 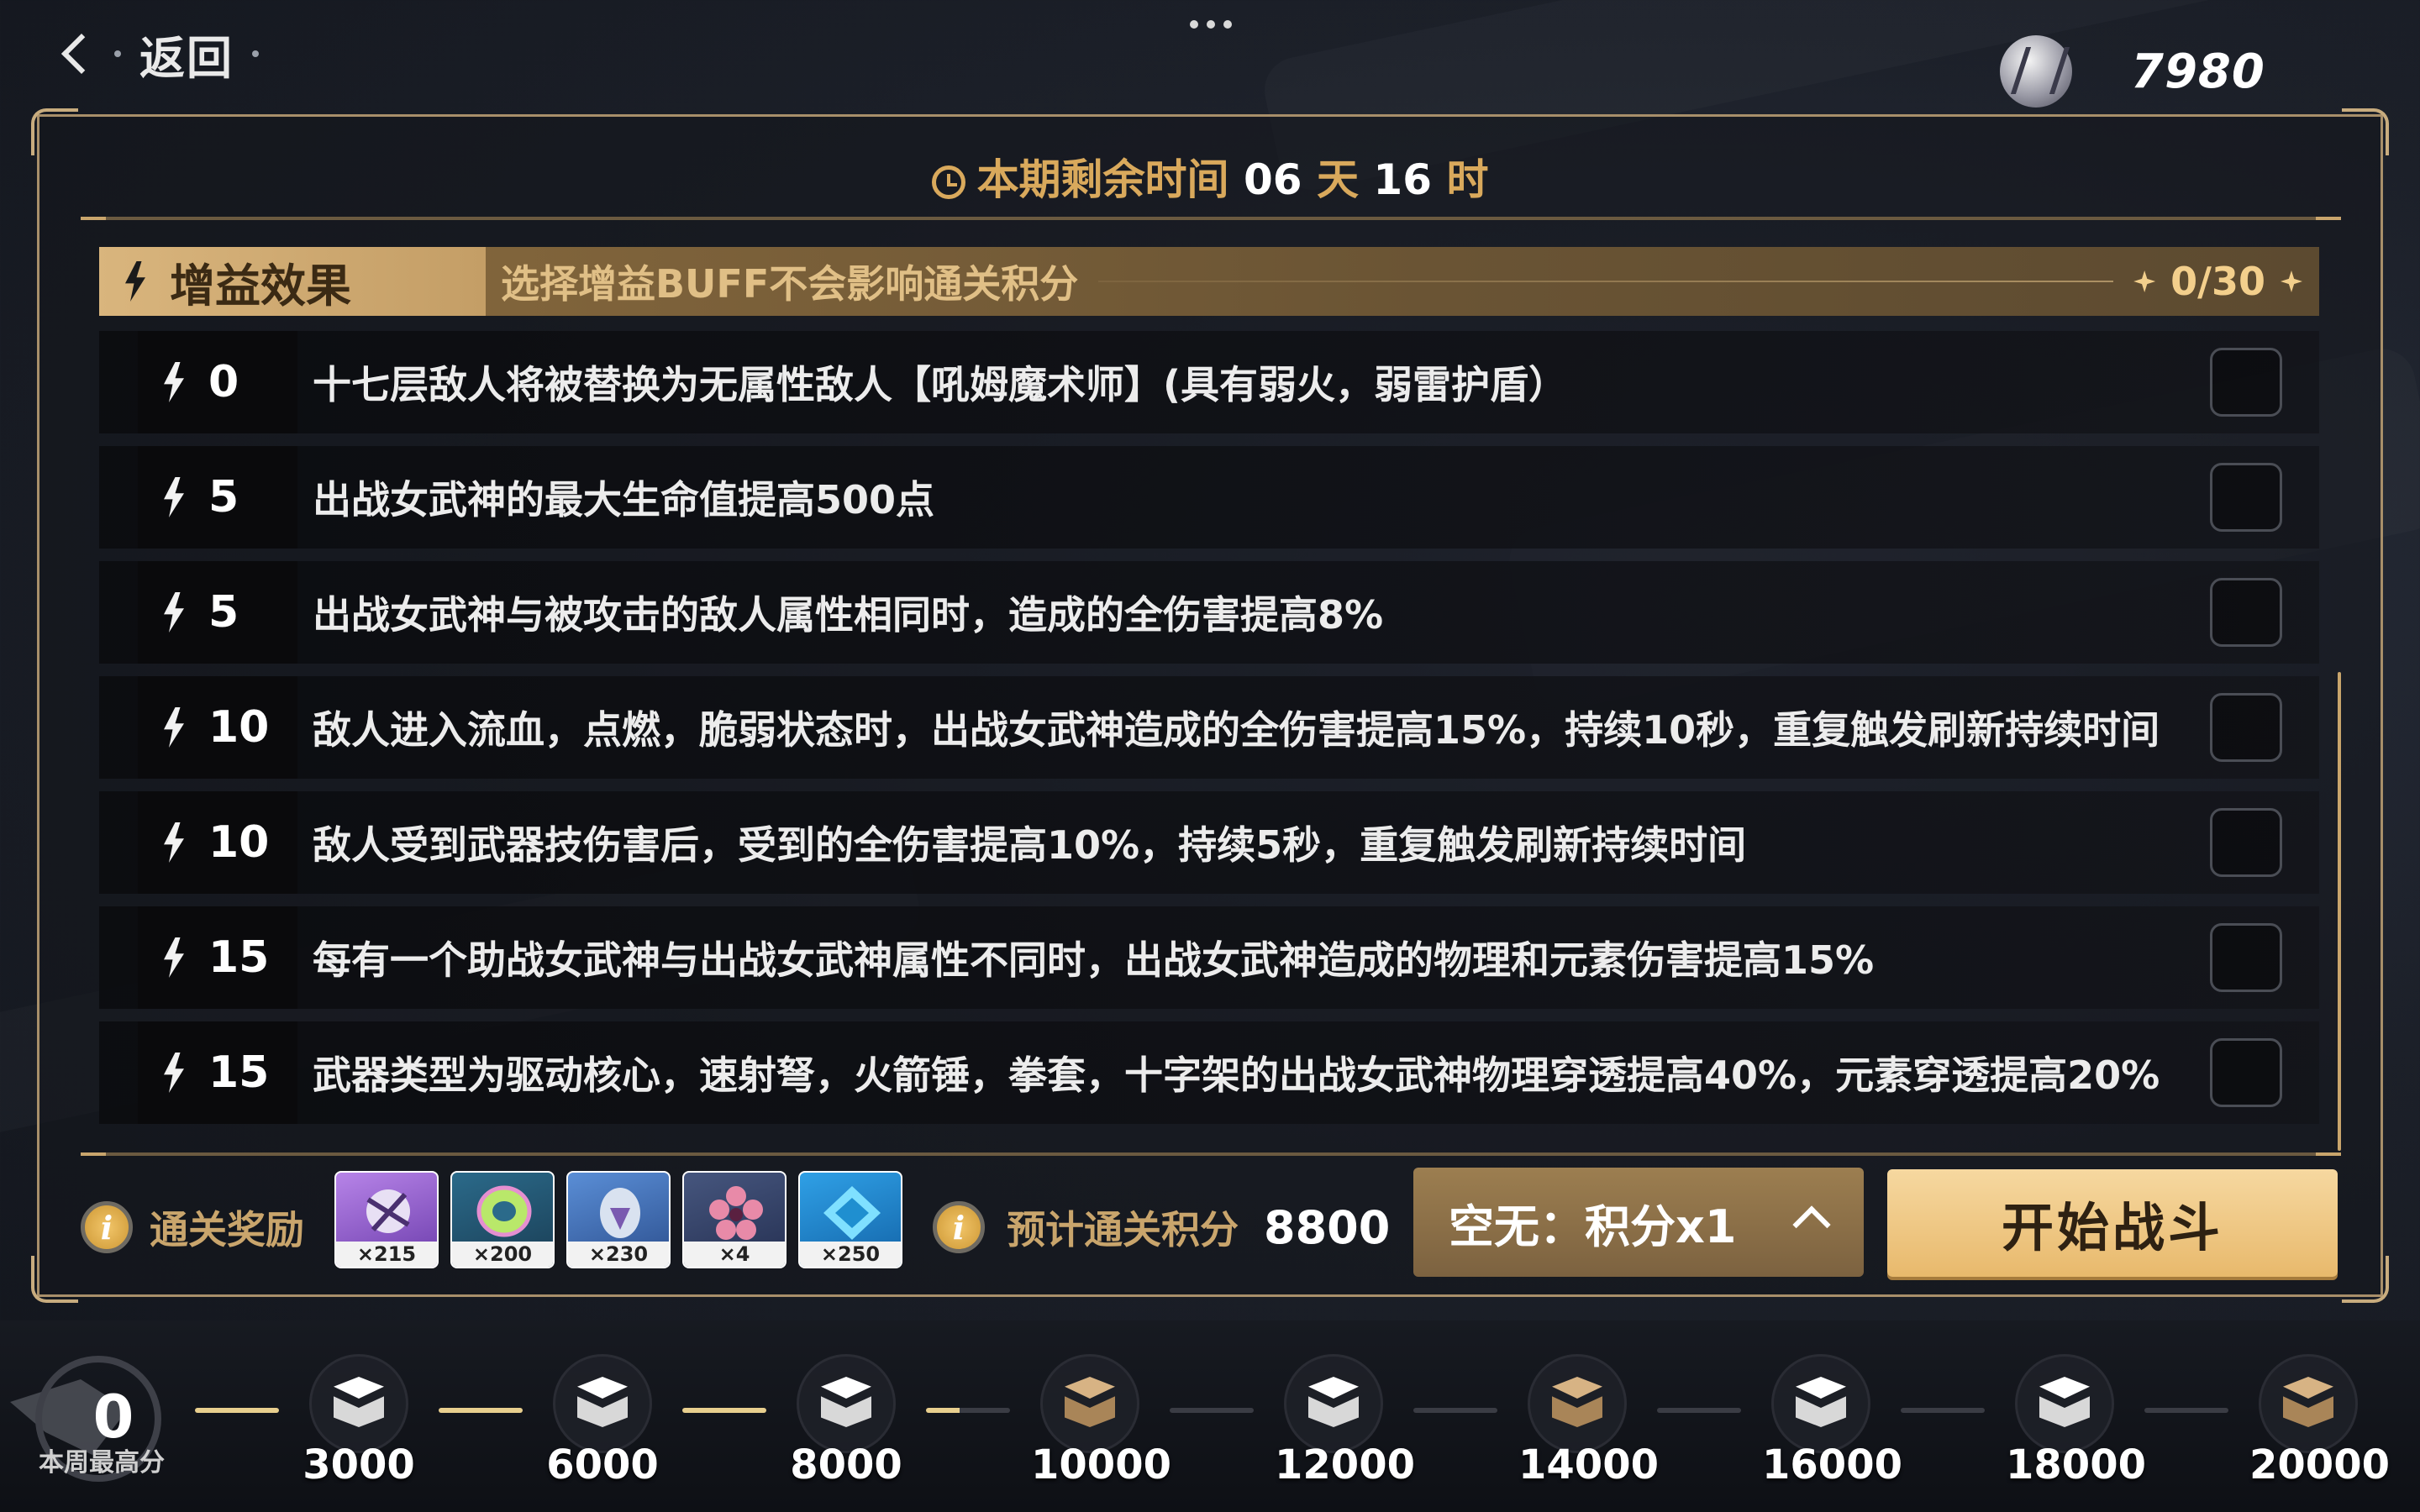 What do you see at coordinates (227, 1229) in the screenshot?
I see `rewards-label: 通关奖励` at bounding box center [227, 1229].